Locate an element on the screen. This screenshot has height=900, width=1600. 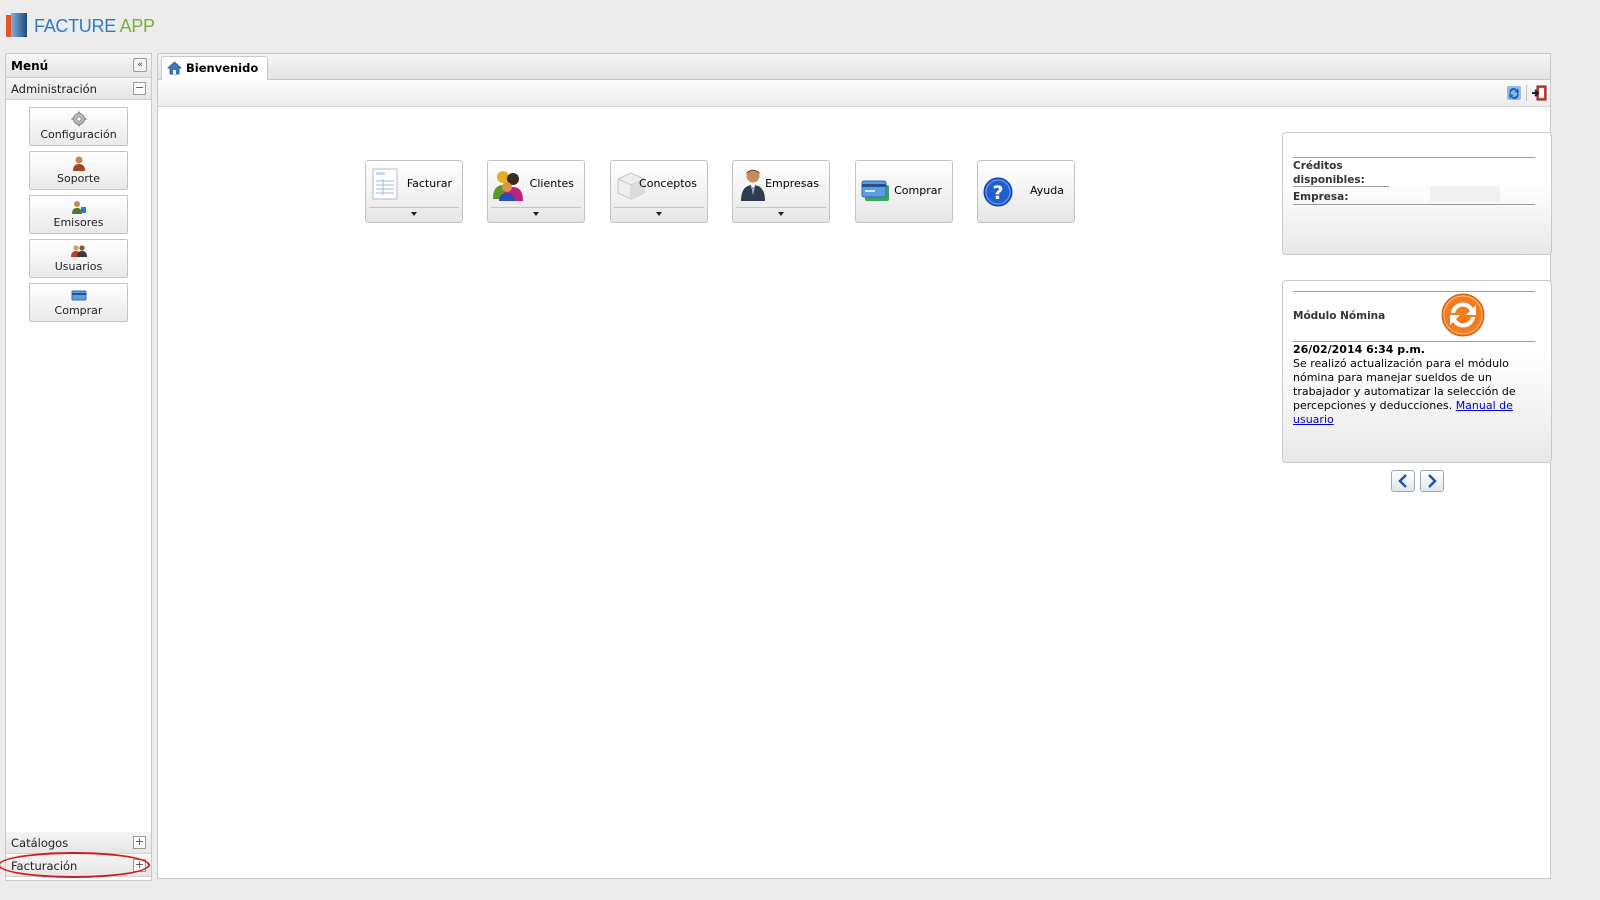
users-icon is located at coordinates (78, 251).